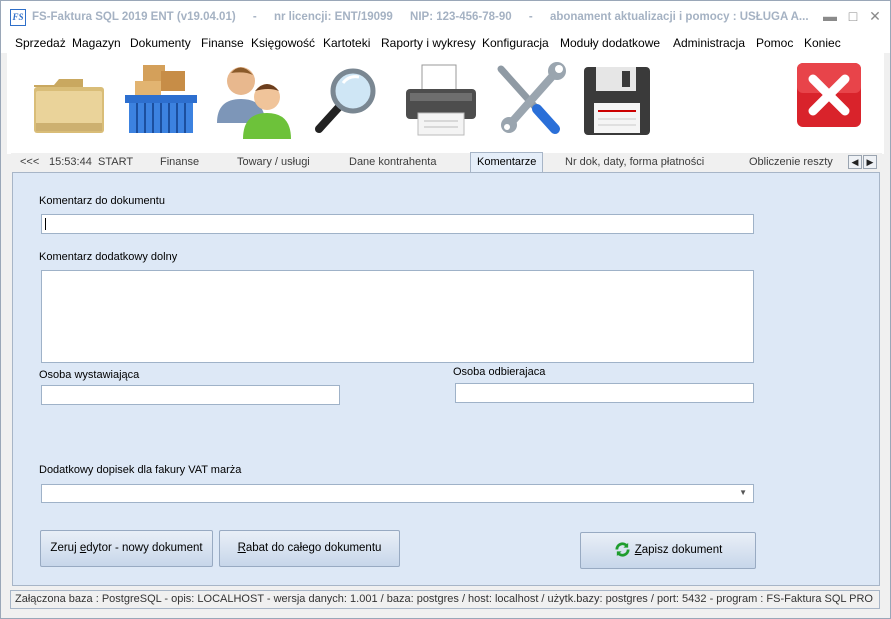 Image resolution: width=891 pixels, height=619 pixels. I want to click on chevron-down-icon: ▼, so click(743, 492).